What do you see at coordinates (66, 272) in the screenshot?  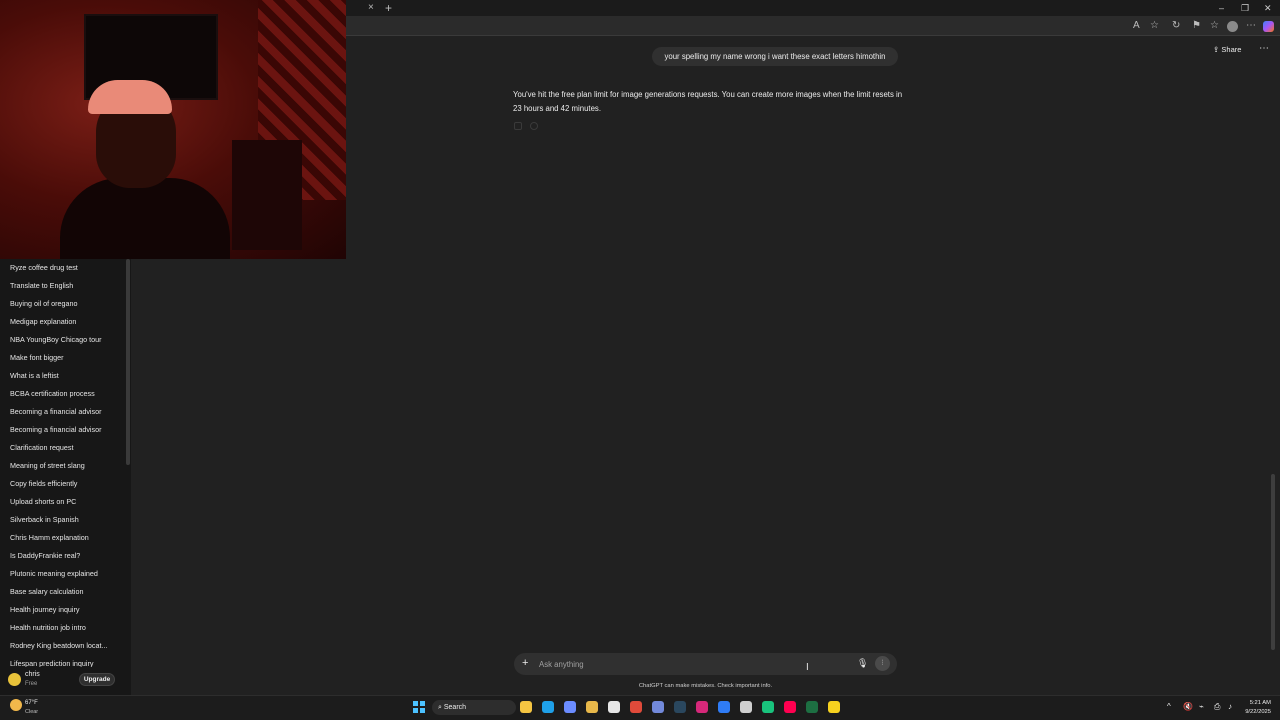 I see `chat-history-item: Ryze coffee drug test` at bounding box center [66, 272].